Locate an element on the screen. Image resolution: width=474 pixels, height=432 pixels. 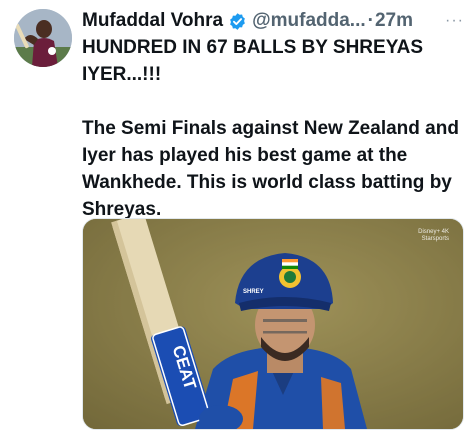
paragraph-spacer is located at coordinates (274, 101).